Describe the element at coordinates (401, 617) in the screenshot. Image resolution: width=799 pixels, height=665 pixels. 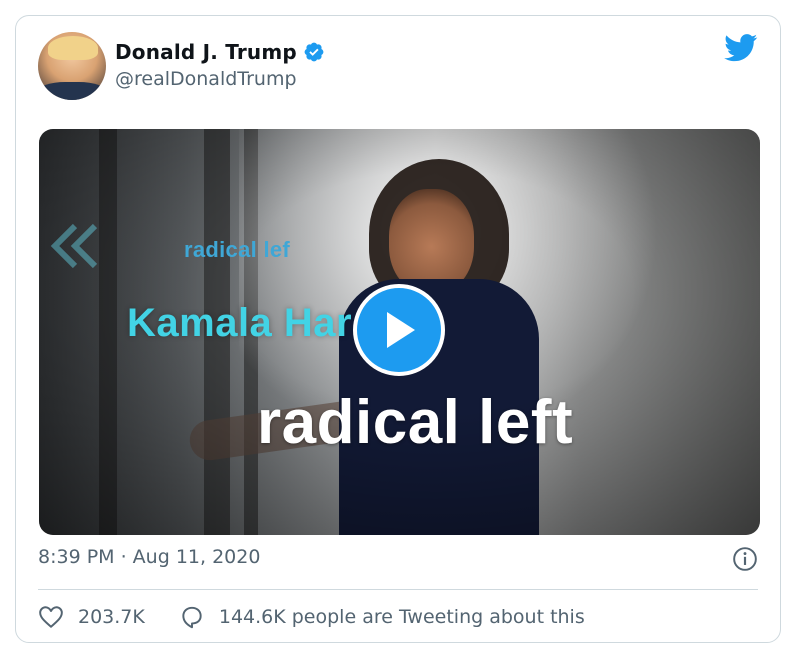
I see `conversation-count: 144.6K people are Tweeting about this` at that location.